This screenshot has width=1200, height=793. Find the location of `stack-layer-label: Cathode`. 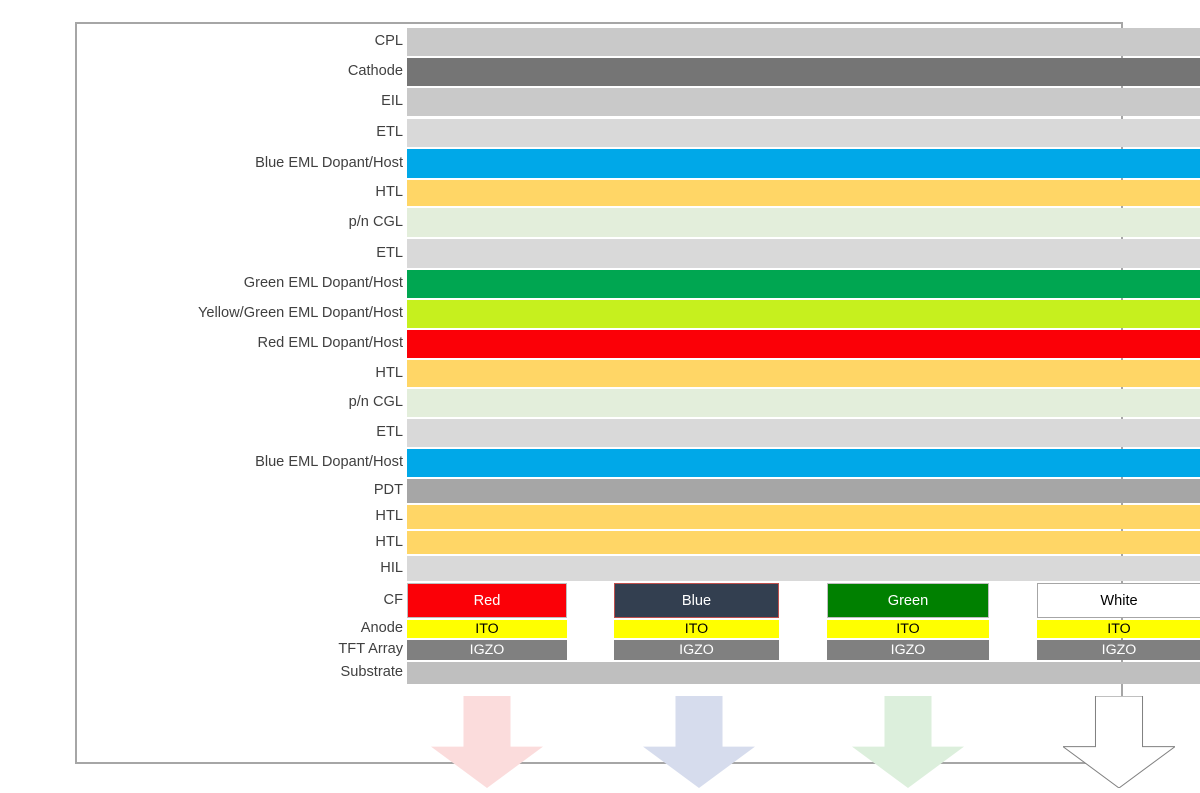

stack-layer-label: Cathode is located at coordinates (375, 71).